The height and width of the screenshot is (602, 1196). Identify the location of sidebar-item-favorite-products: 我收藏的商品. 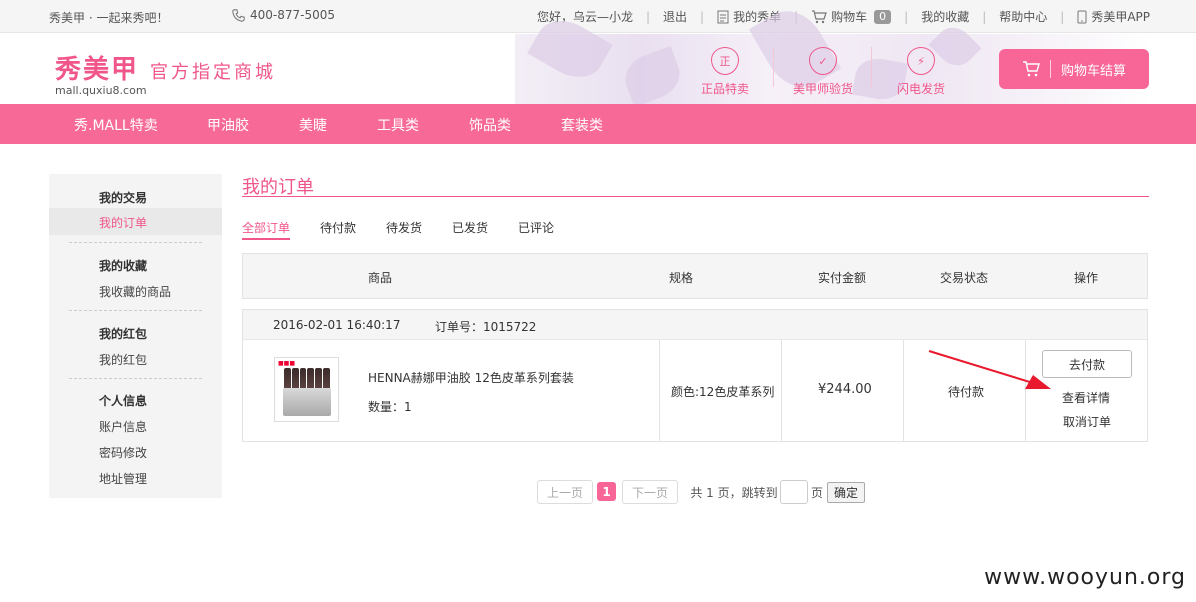
(135, 291).